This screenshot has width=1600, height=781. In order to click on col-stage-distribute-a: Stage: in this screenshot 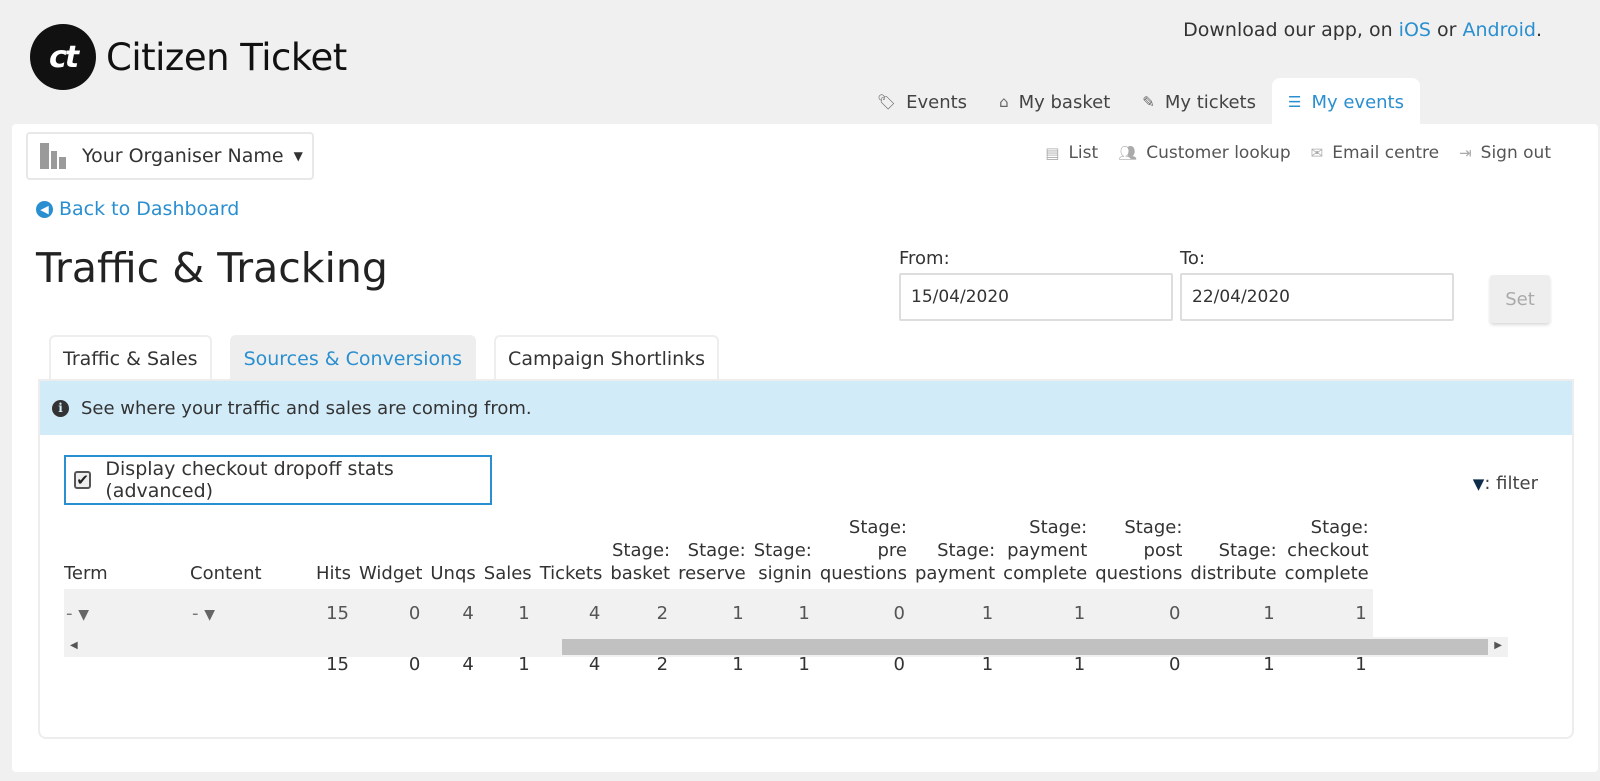, I will do `click(1247, 550)`.